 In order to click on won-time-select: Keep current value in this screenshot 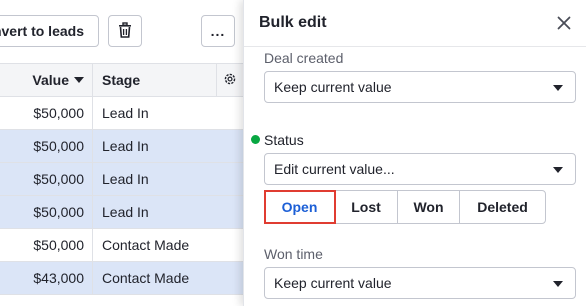, I will do `click(420, 283)`.